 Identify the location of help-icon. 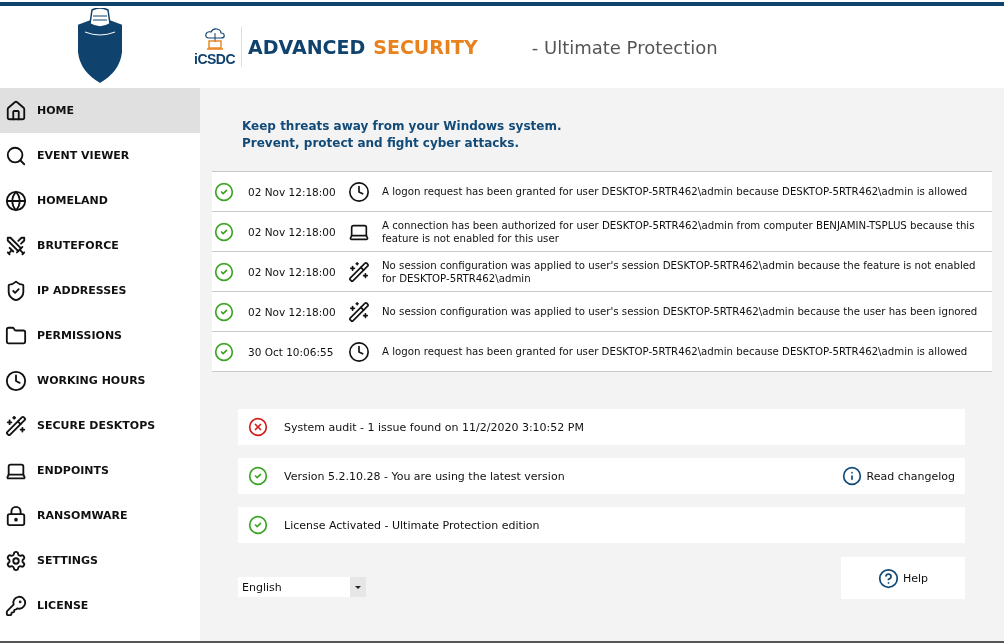
(888, 578).